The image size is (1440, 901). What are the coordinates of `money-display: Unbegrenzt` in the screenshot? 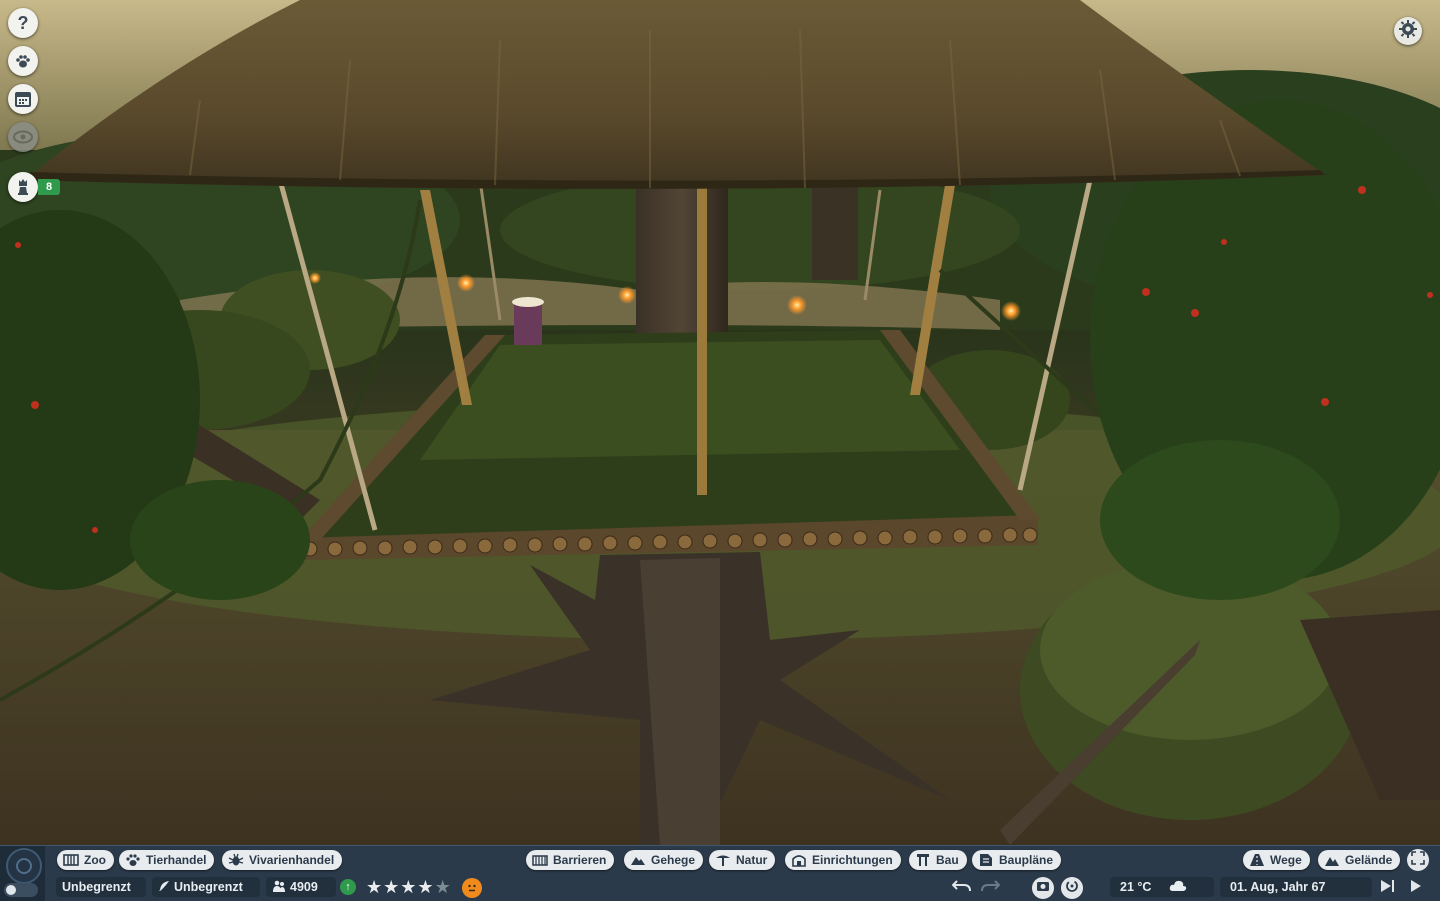 It's located at (101, 887).